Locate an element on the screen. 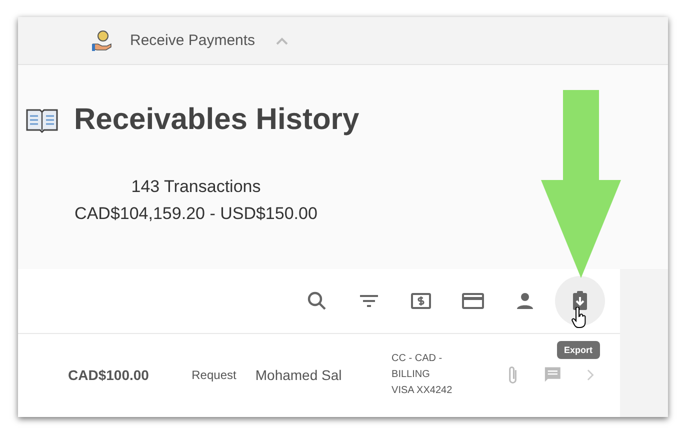  payment-detail: VISA XX4242 is located at coordinates (423, 391).